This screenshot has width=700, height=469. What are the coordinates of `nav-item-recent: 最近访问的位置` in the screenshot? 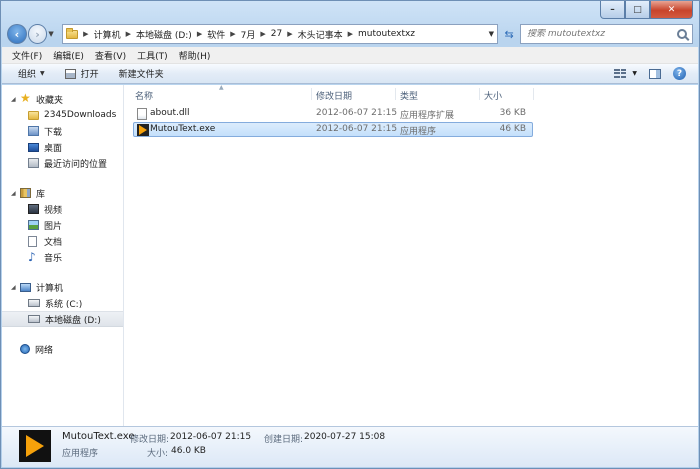 It's located at (62, 163).